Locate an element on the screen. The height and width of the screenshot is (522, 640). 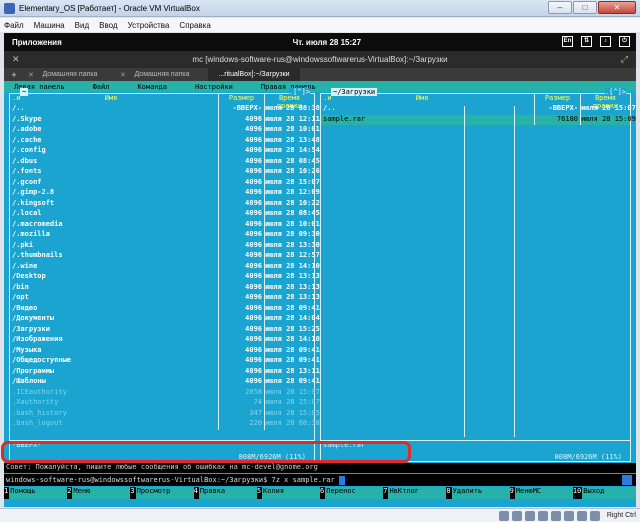
right-panel-header: .и Имя Размер Время правки is located at coordinates (475, 102).